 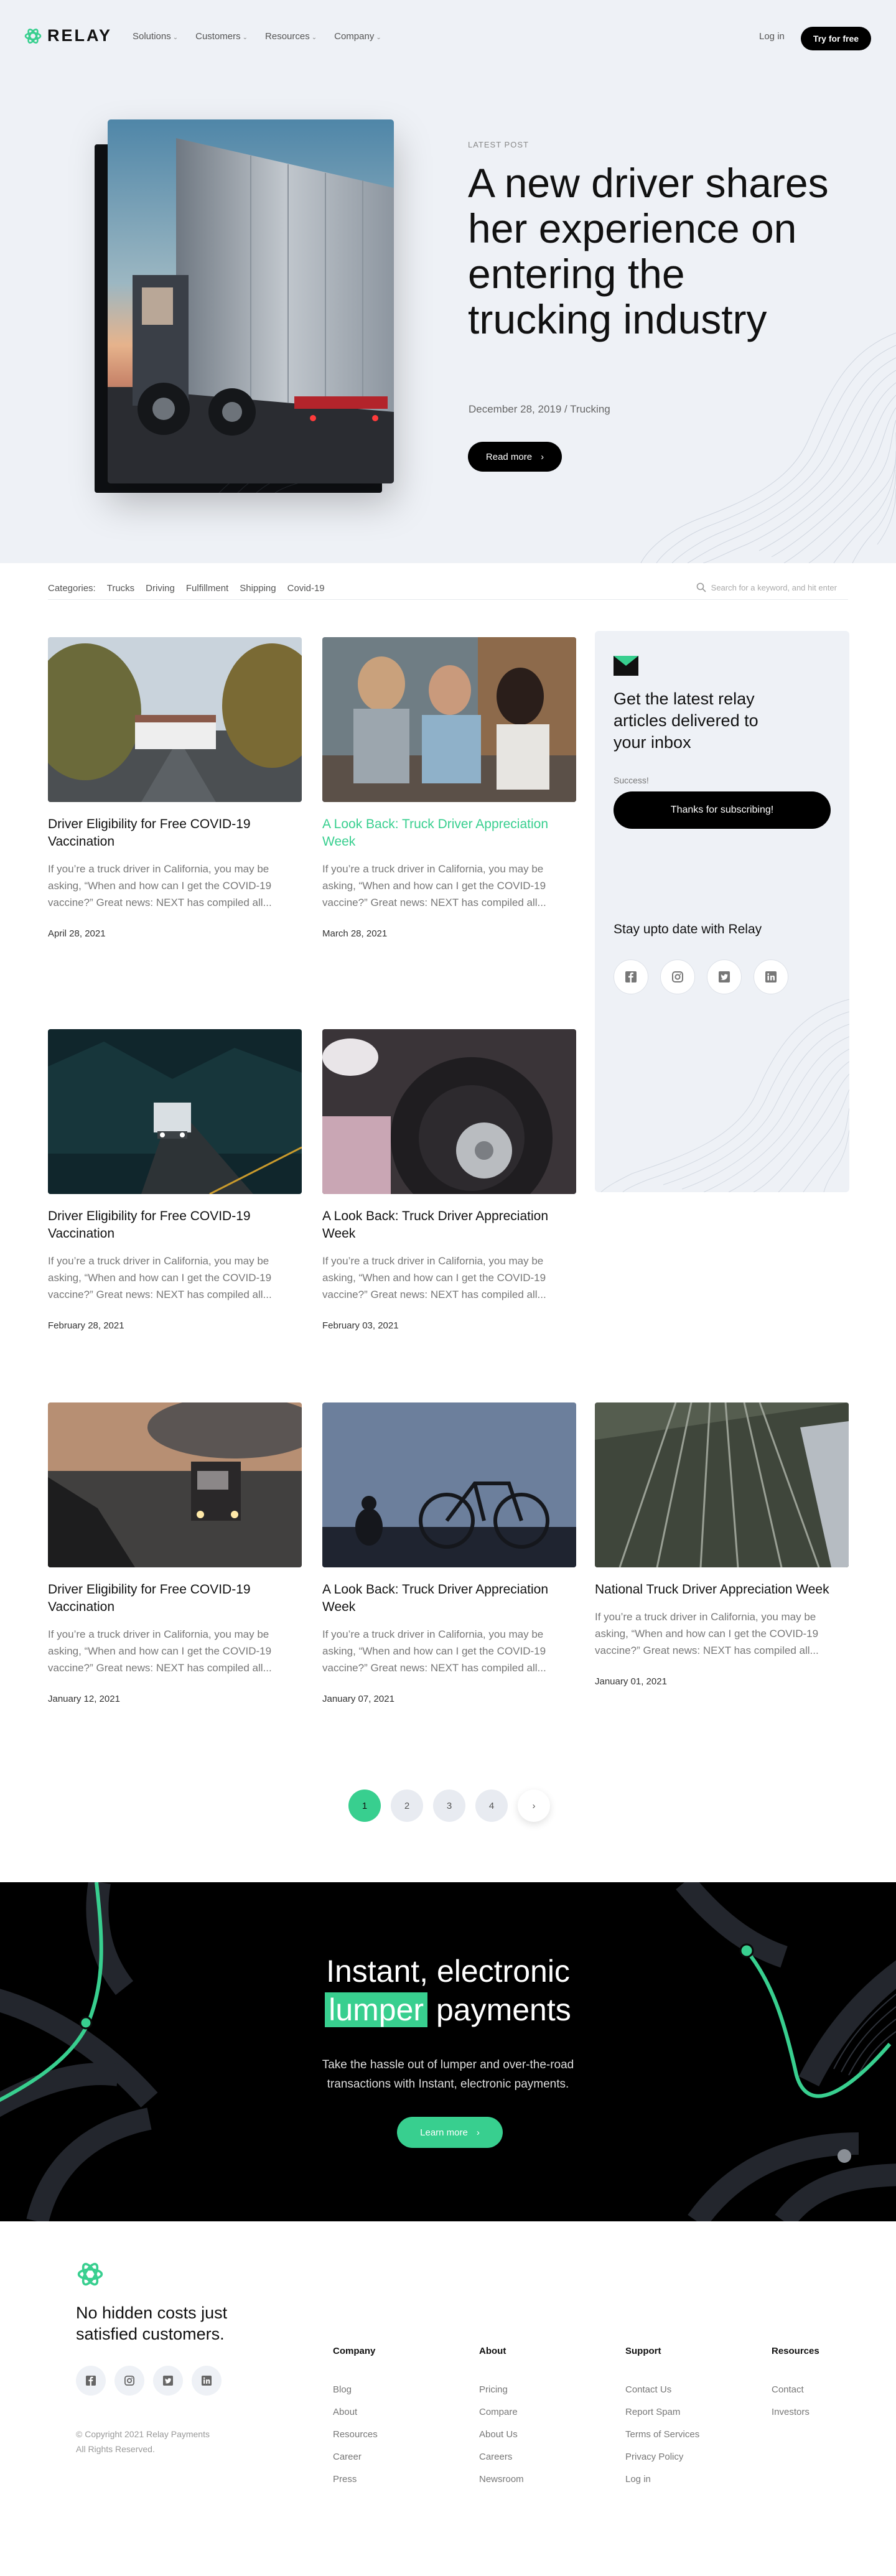 What do you see at coordinates (364, 1806) in the screenshot?
I see `page-1: 1` at bounding box center [364, 1806].